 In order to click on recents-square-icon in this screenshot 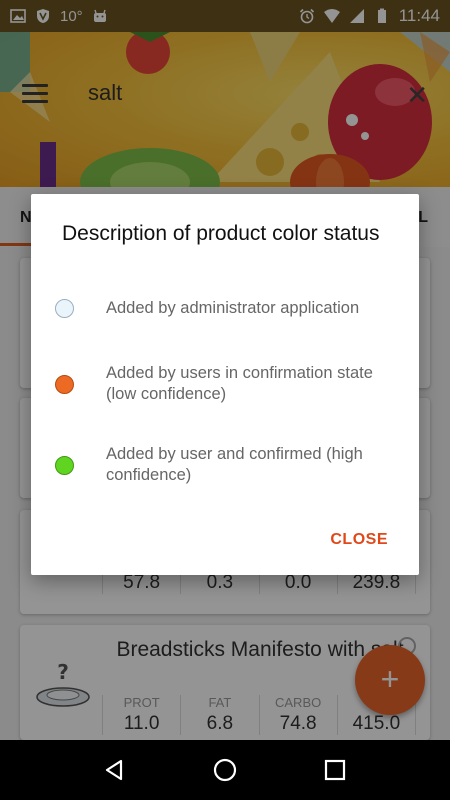, I will do `click(335, 770)`.